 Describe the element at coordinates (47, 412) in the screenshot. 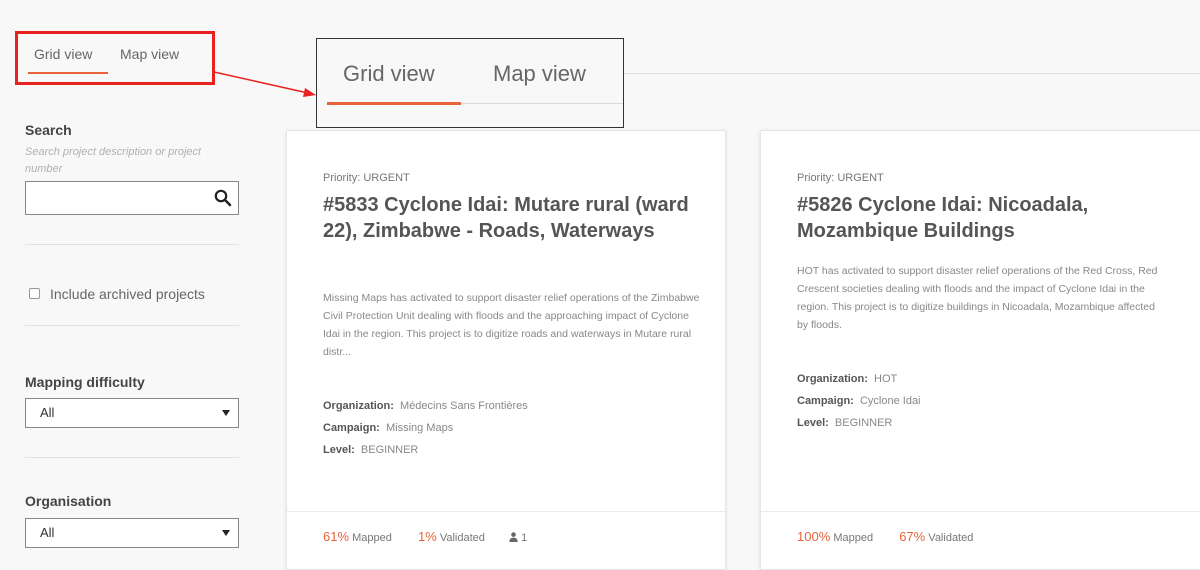

I see `difficulty-value: All` at that location.